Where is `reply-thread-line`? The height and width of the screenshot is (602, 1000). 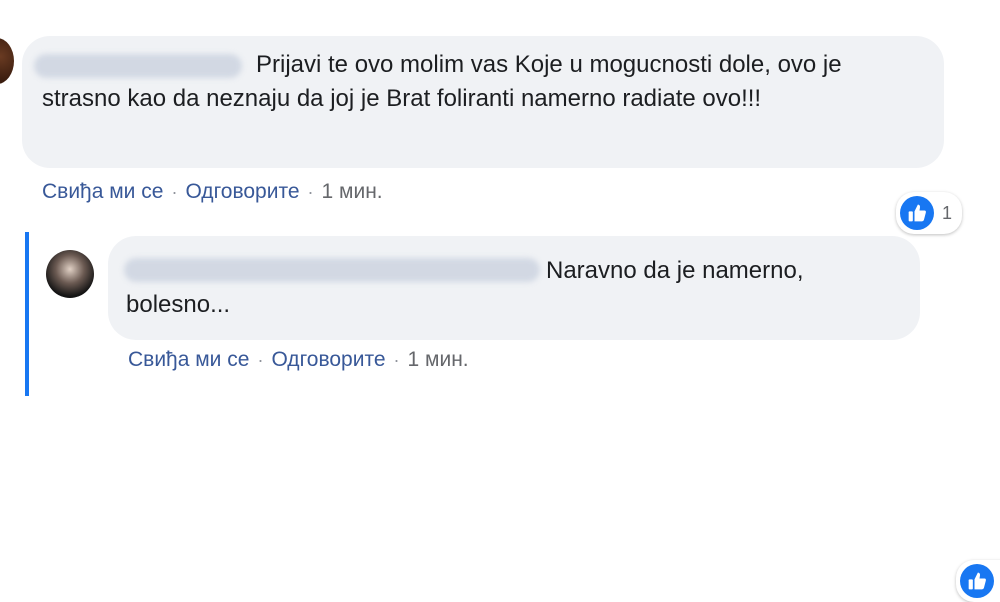 reply-thread-line is located at coordinates (27, 314).